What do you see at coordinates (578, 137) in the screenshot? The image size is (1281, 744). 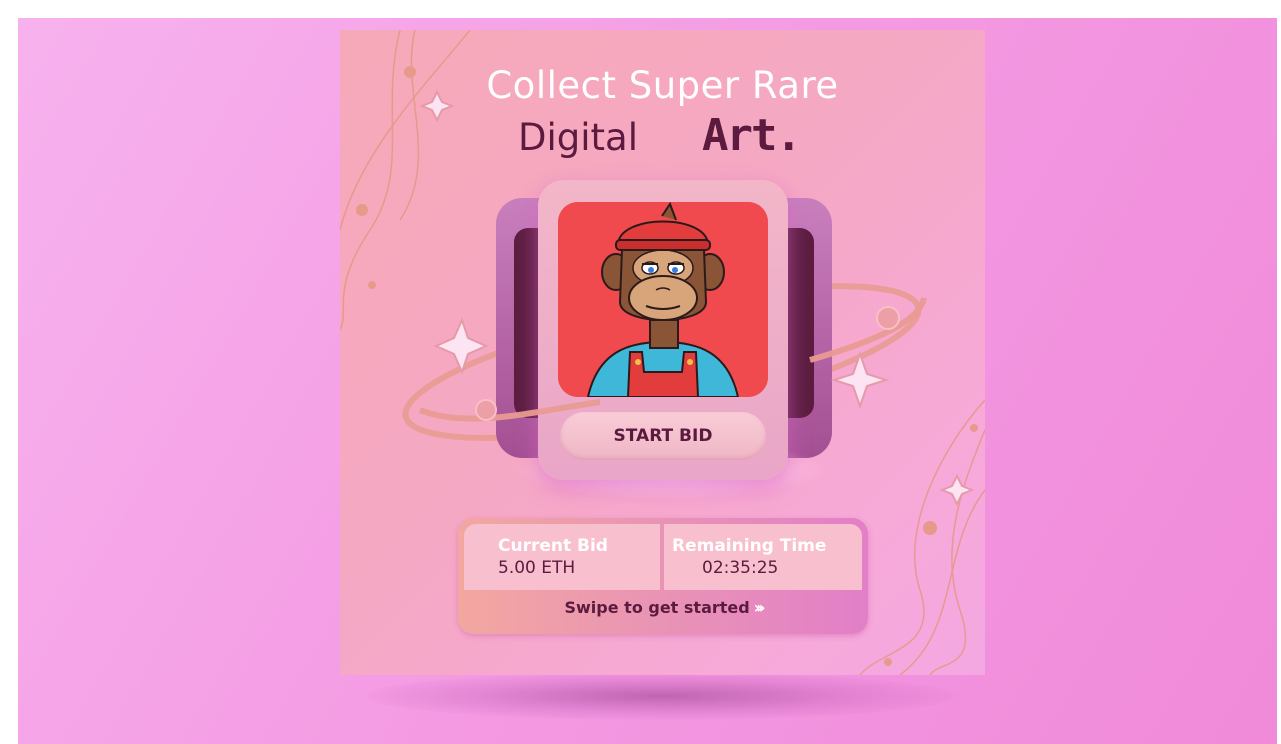 I see `title-line-2: Digital` at bounding box center [578, 137].